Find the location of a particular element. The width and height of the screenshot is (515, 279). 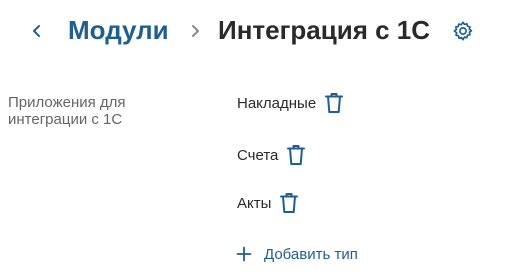

gear-icon is located at coordinates (463, 31).